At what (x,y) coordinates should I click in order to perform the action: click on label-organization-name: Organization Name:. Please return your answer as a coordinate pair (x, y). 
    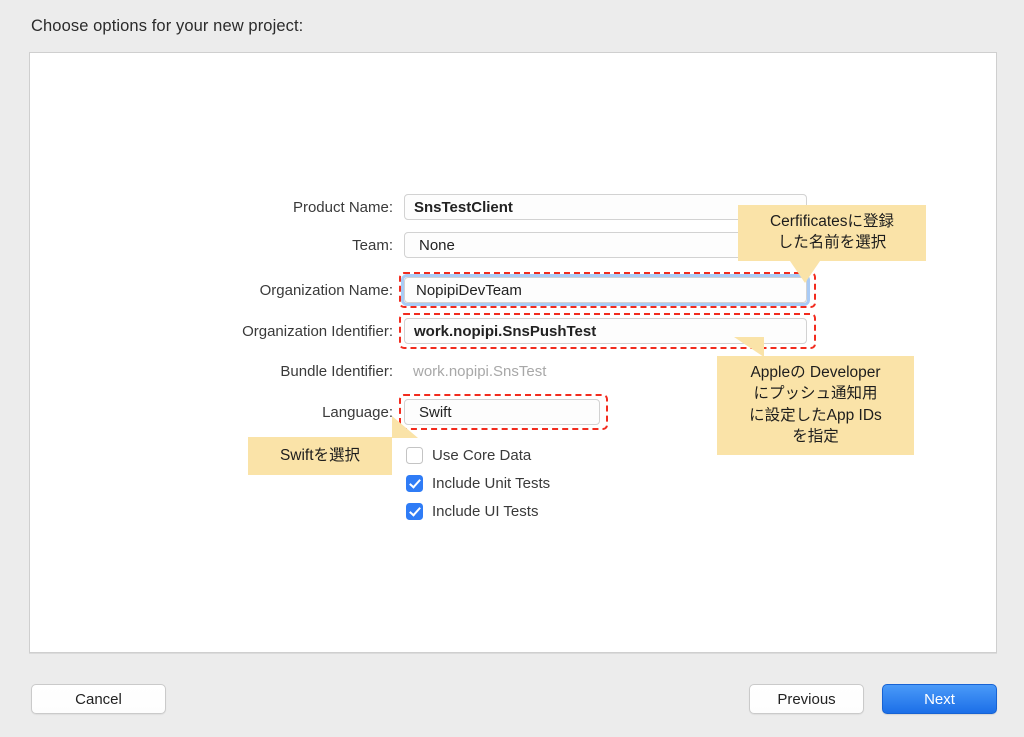
    Looking at the image, I should click on (326, 290).